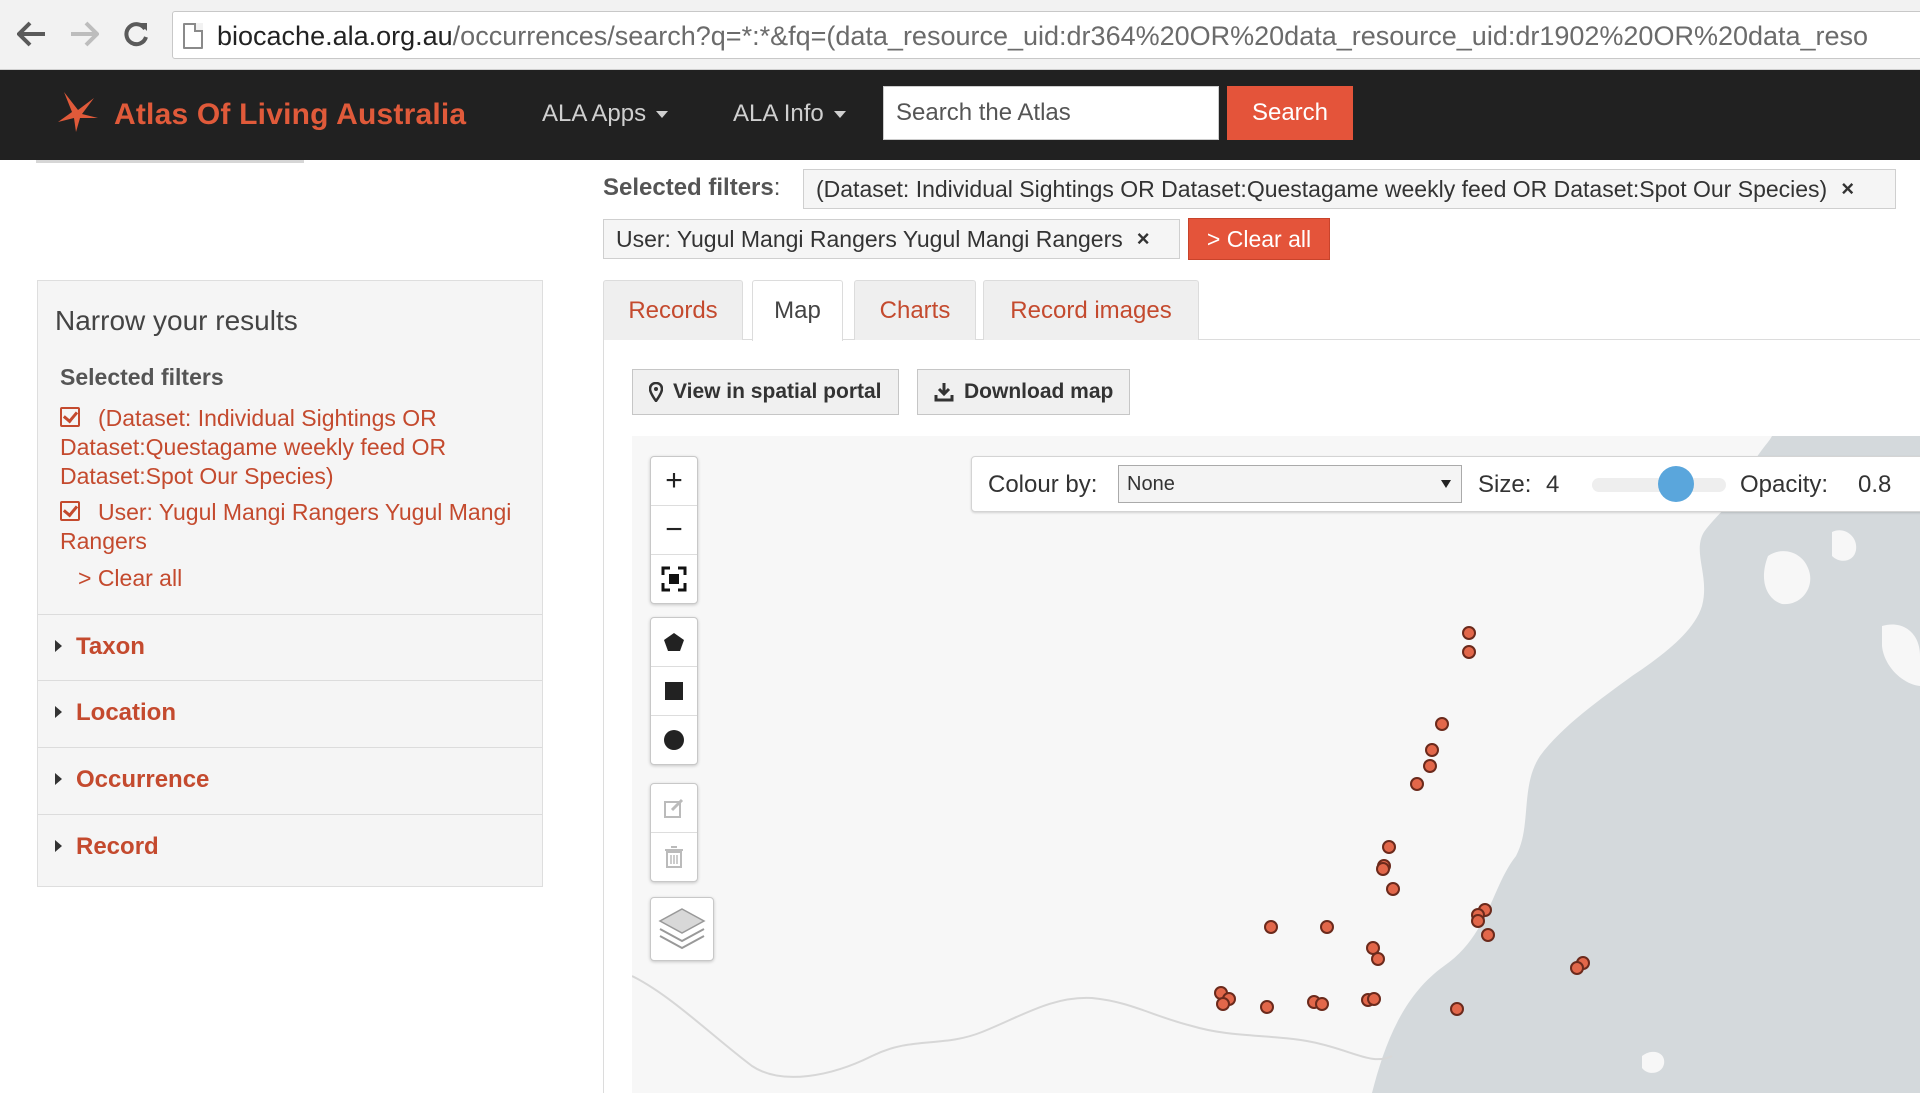  Describe the element at coordinates (674, 642) in the screenshot. I see `draw-polygon-icon` at that location.